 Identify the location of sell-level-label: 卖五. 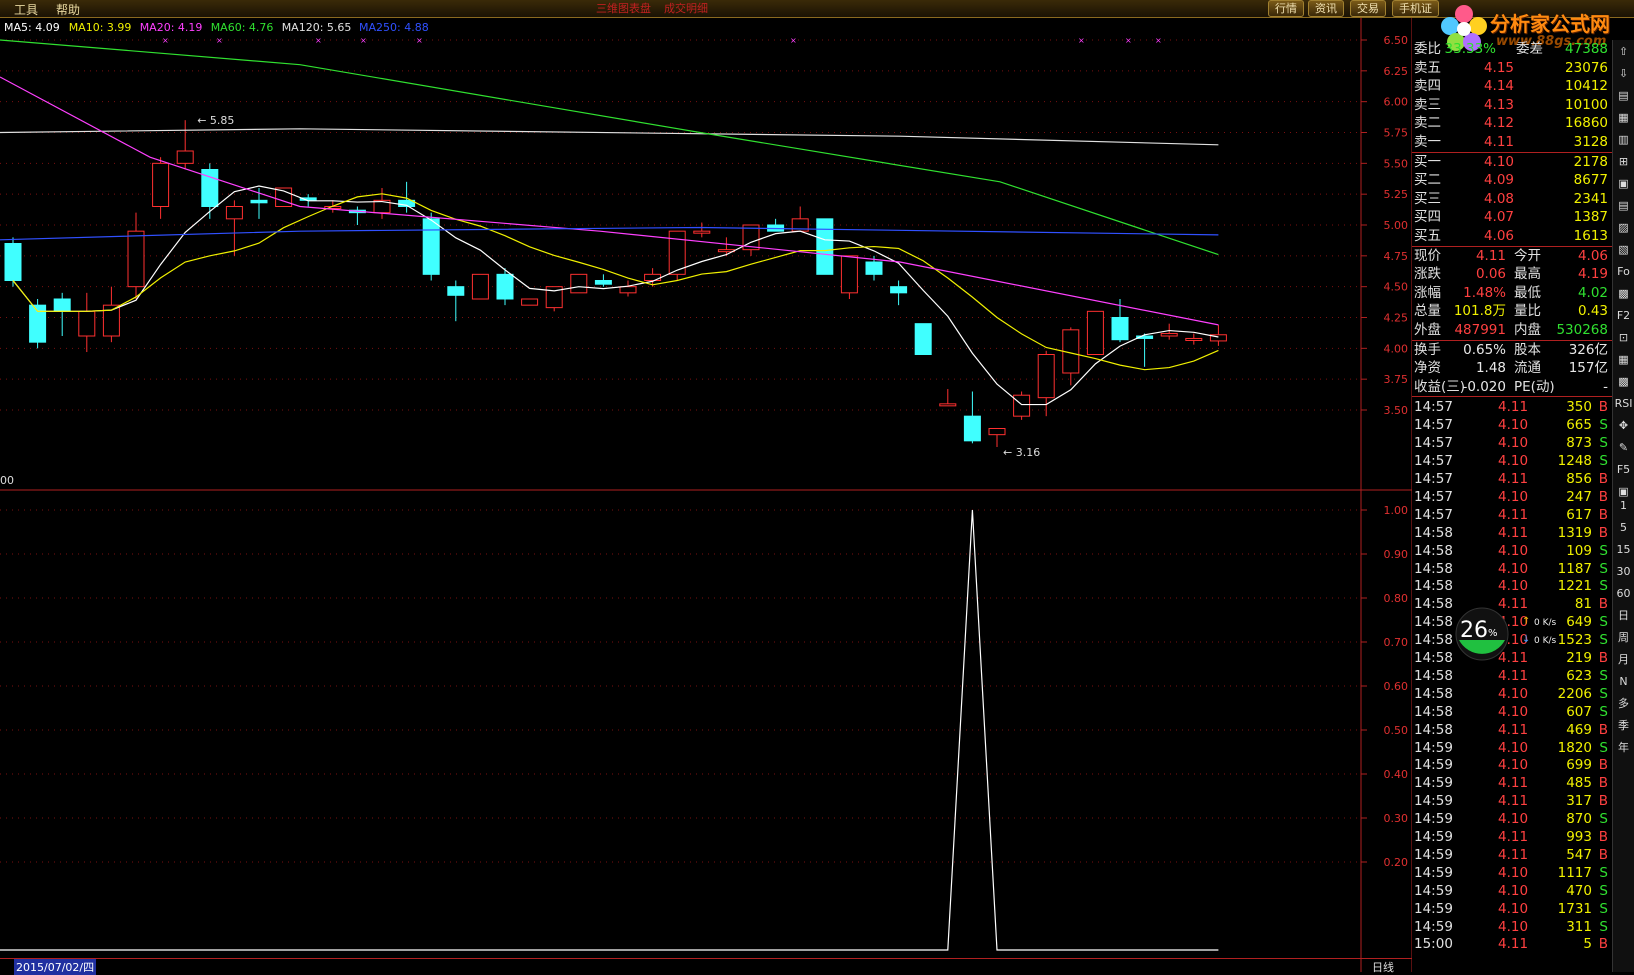
(1427, 67).